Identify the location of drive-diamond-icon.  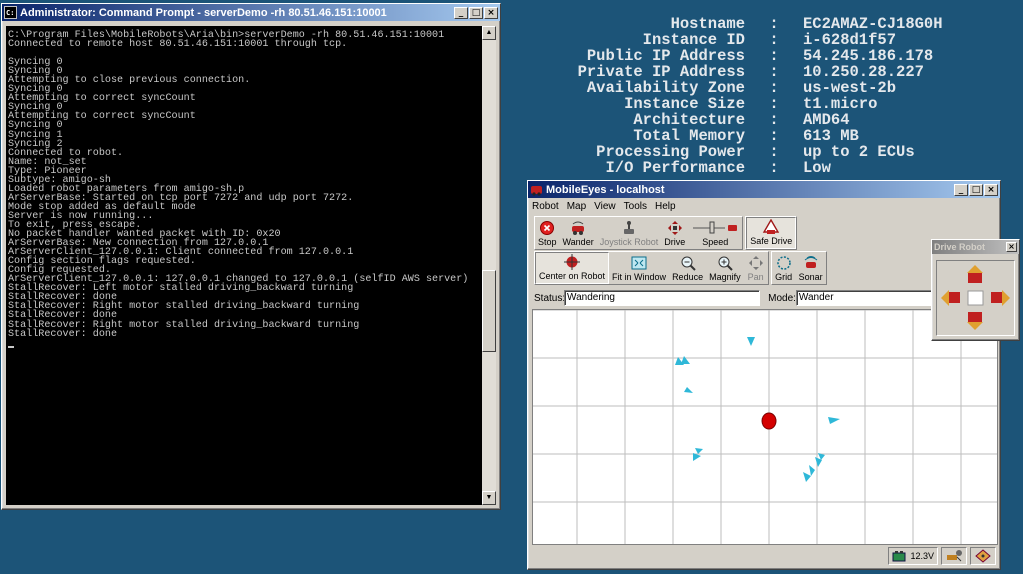
(983, 556).